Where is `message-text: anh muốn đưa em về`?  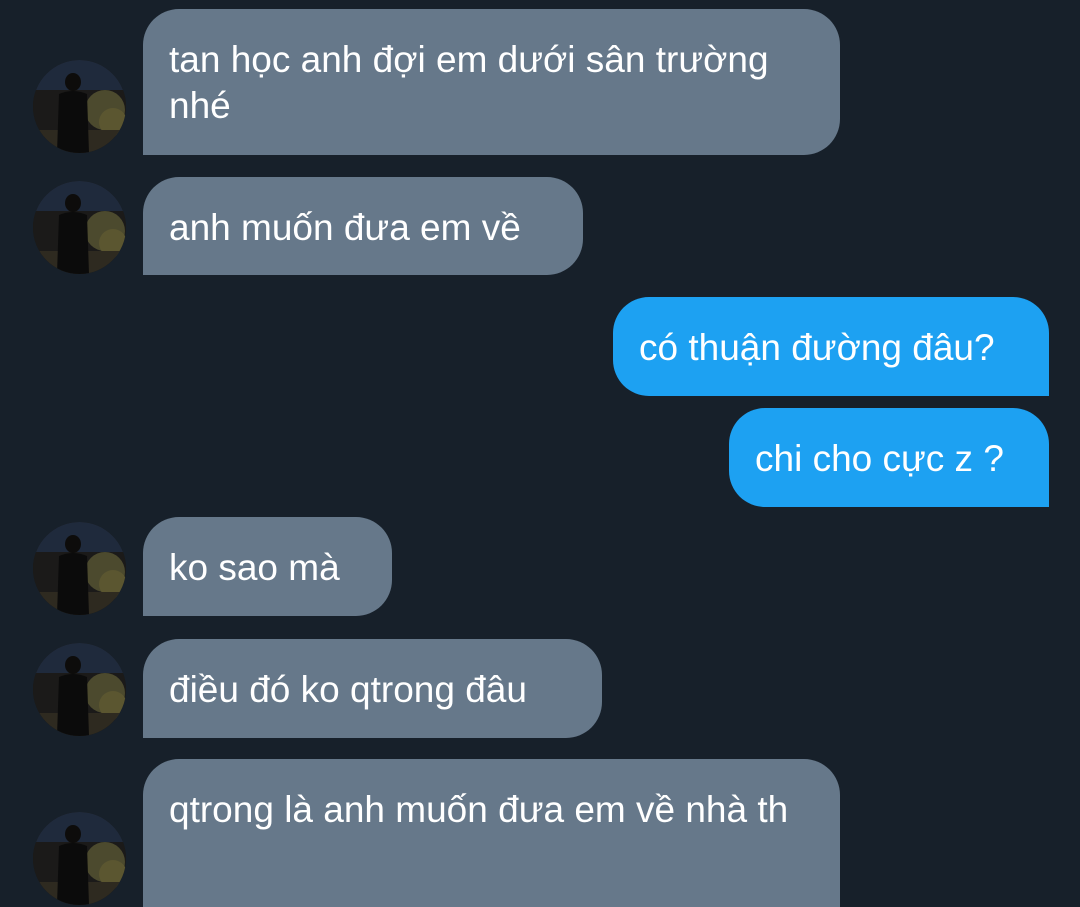
message-text: anh muốn đưa em về is located at coordinates (345, 227).